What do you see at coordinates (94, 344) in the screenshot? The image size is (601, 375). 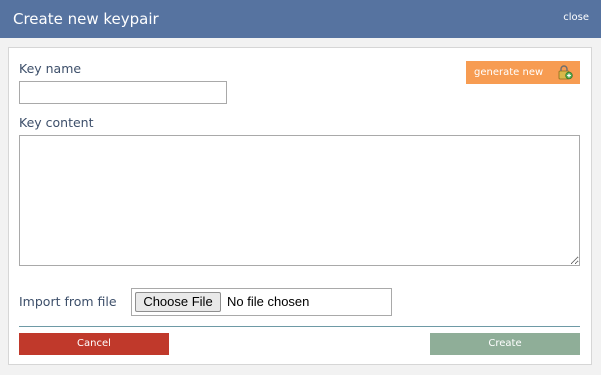 I see `cancel-button: Cancel` at bounding box center [94, 344].